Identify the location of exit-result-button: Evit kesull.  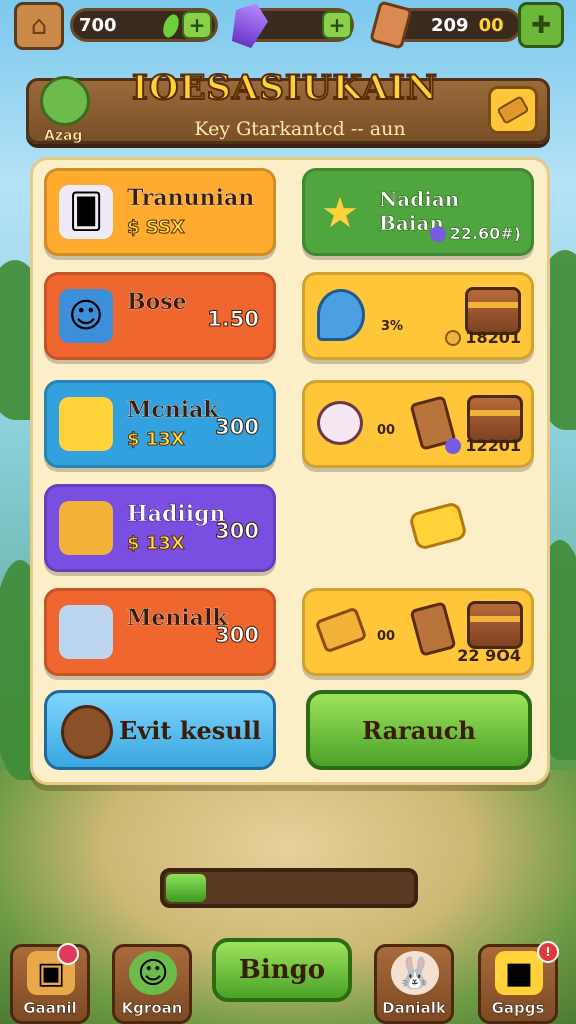
(160, 730).